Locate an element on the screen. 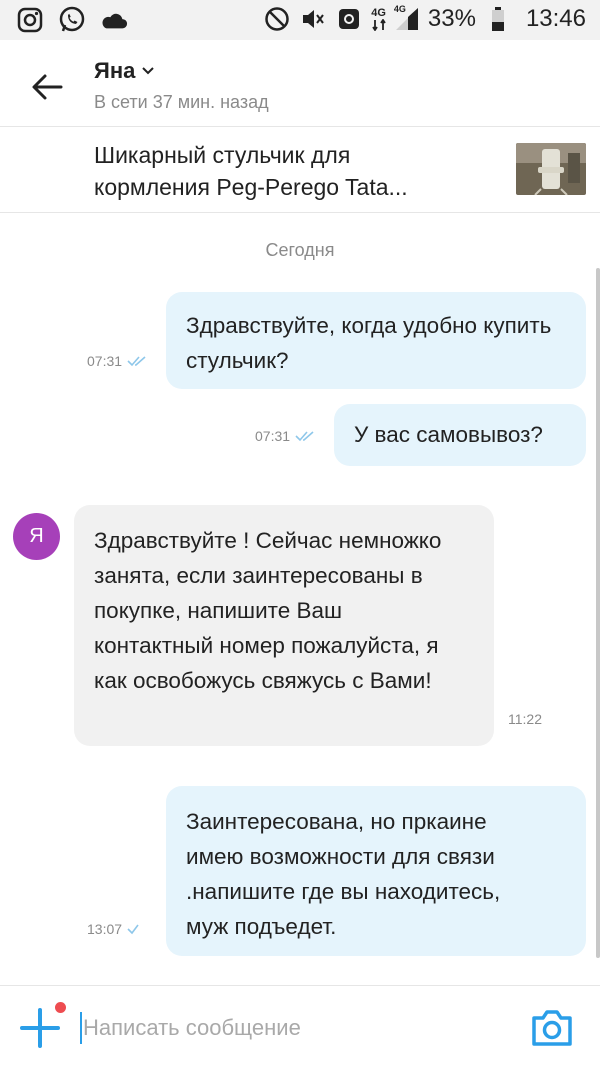 This screenshot has height=1066, width=600. camera-button is located at coordinates (552, 1028).